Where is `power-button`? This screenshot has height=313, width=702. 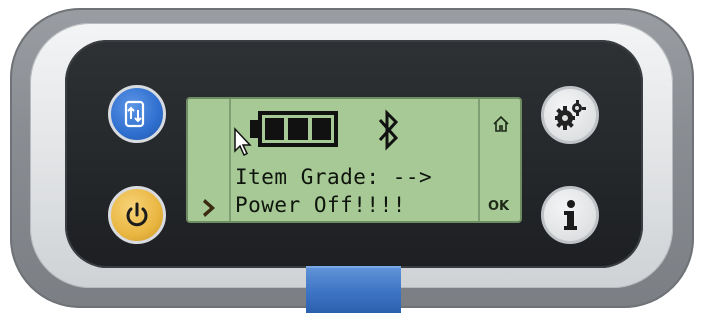
power-button is located at coordinates (137, 215).